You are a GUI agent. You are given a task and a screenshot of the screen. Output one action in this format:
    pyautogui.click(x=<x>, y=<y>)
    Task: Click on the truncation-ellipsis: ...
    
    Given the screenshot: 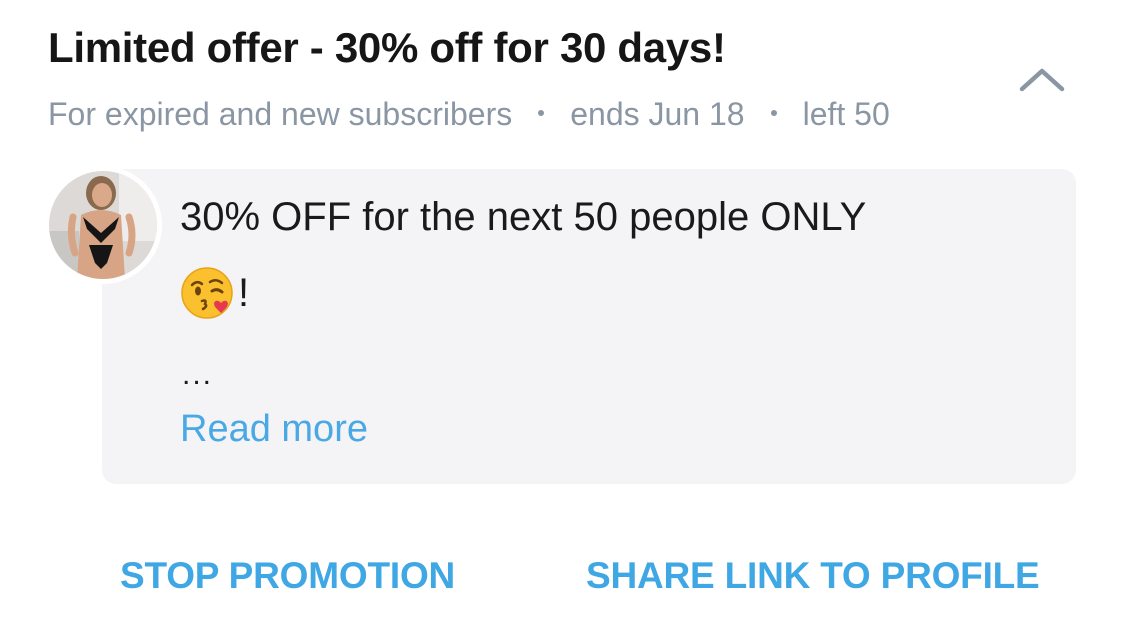 What is the action you would take?
    pyautogui.click(x=198, y=374)
    